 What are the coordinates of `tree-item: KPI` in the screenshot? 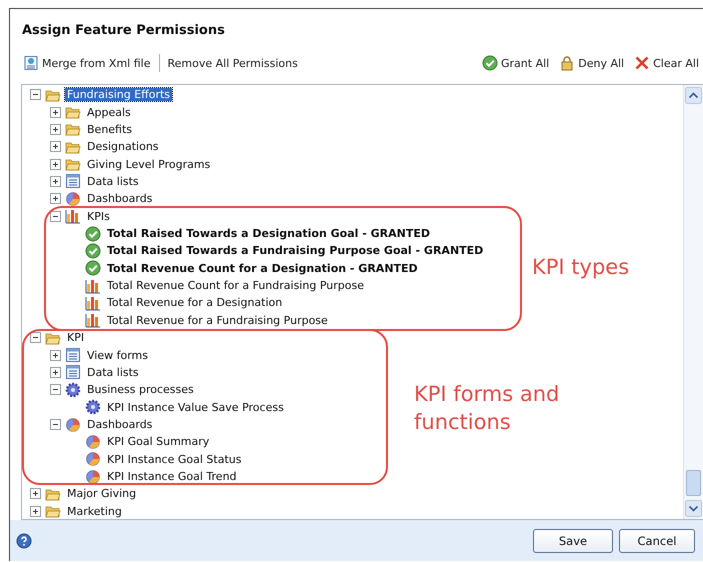 It's located at (75, 337).